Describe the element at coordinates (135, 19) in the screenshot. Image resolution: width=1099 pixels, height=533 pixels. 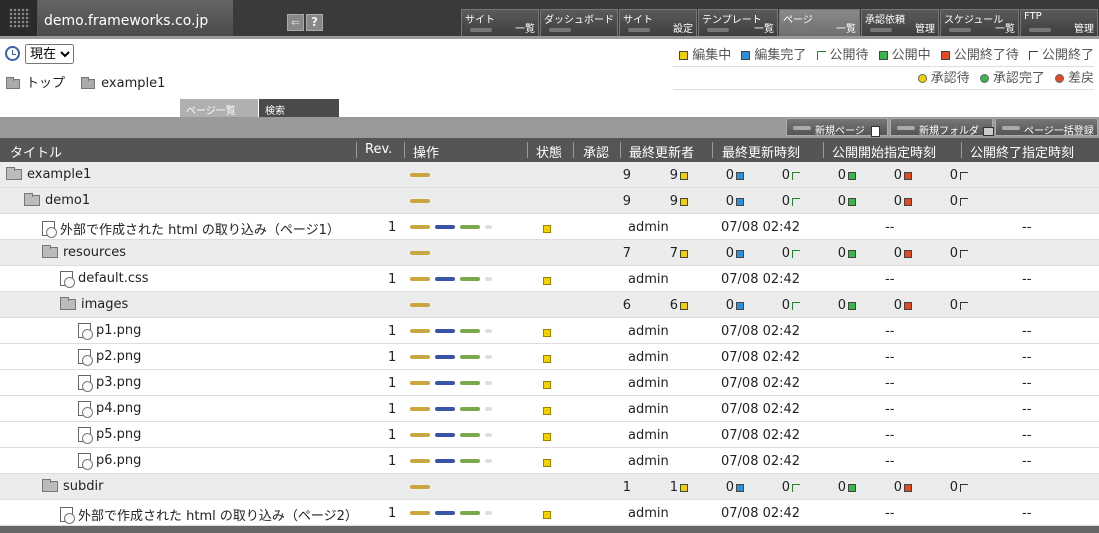
I see `site-name: demo.frameworks.co.jp` at that location.